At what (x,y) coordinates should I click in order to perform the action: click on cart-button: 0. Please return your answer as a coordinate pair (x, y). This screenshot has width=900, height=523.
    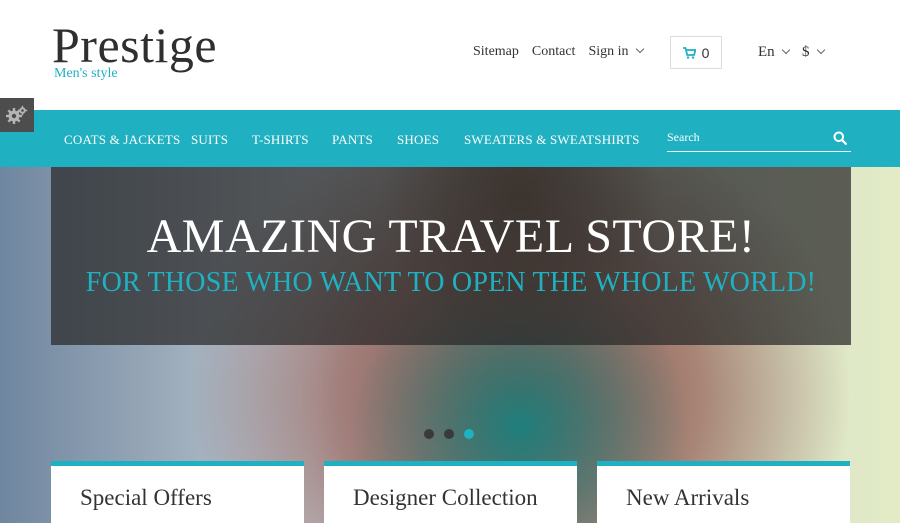
    Looking at the image, I should click on (696, 52).